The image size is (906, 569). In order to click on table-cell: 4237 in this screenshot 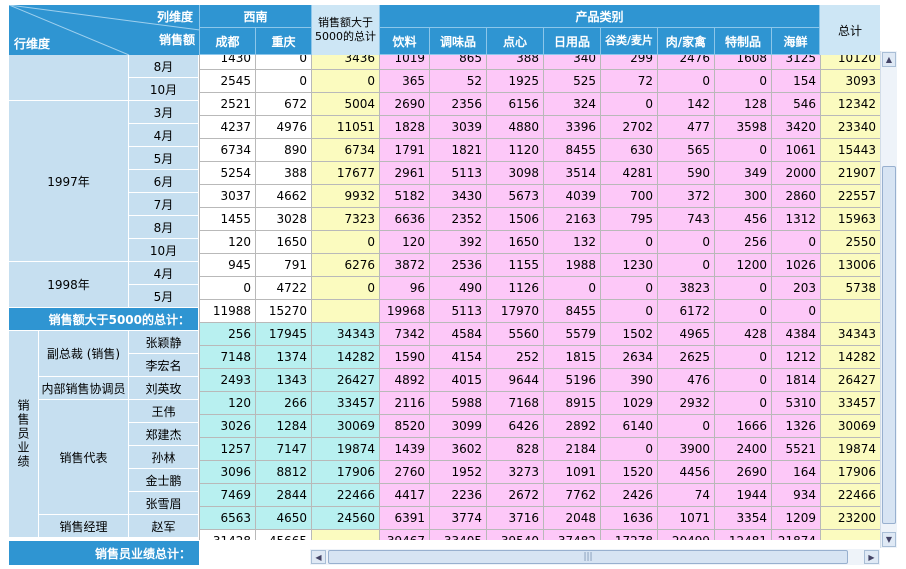, I will do `click(227, 127)`.